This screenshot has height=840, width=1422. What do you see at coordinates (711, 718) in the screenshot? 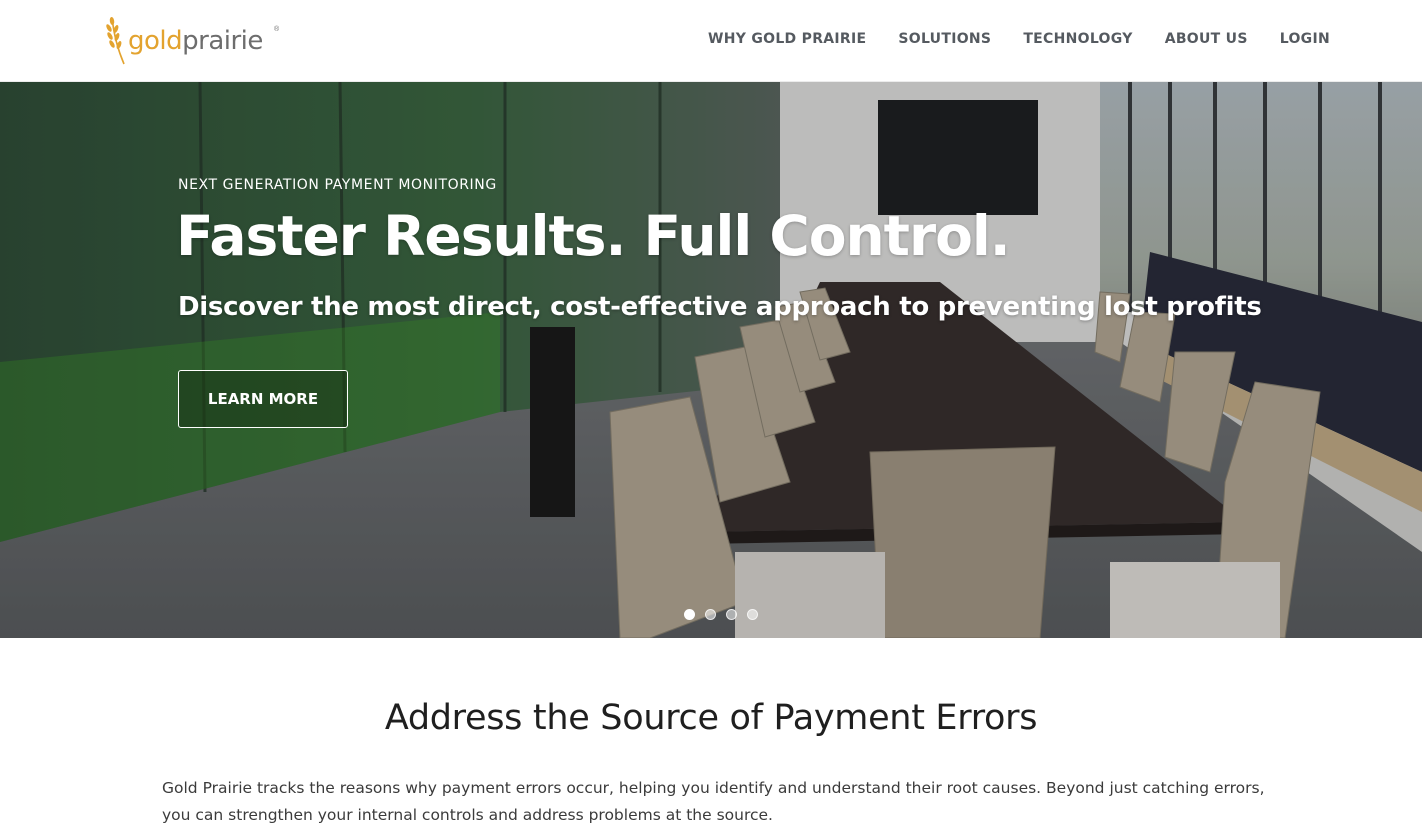
I see `section-title: Address the Source of Payment Errors` at bounding box center [711, 718].